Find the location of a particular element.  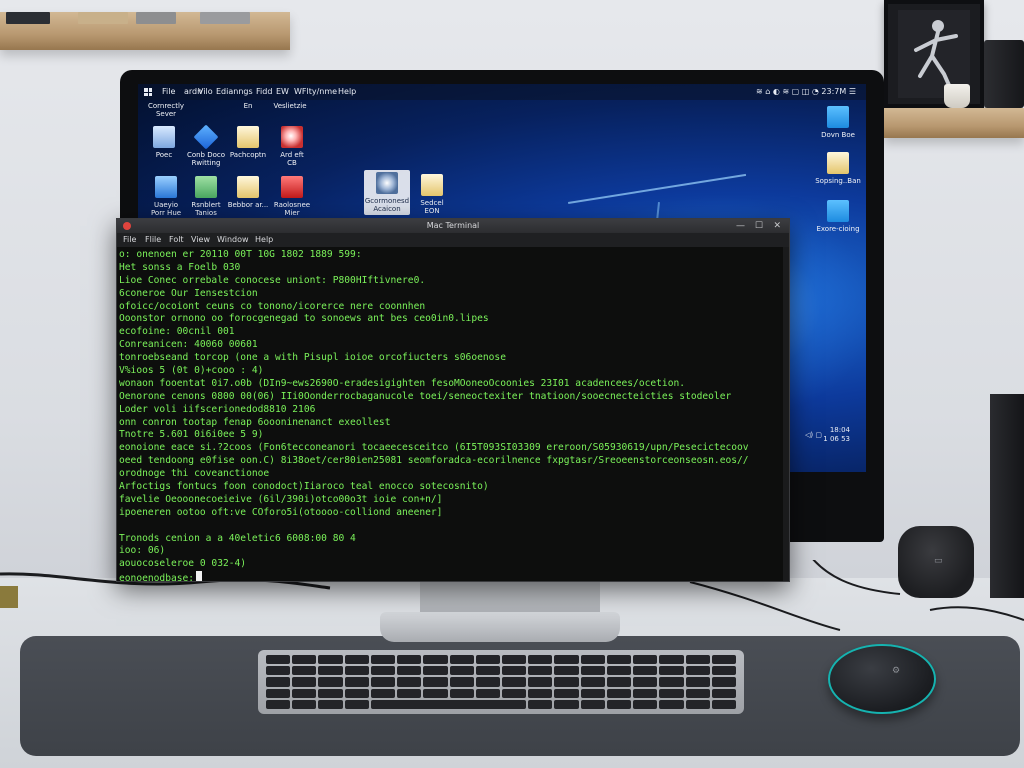

menu-4: Edianngs is located at coordinates (234, 92).